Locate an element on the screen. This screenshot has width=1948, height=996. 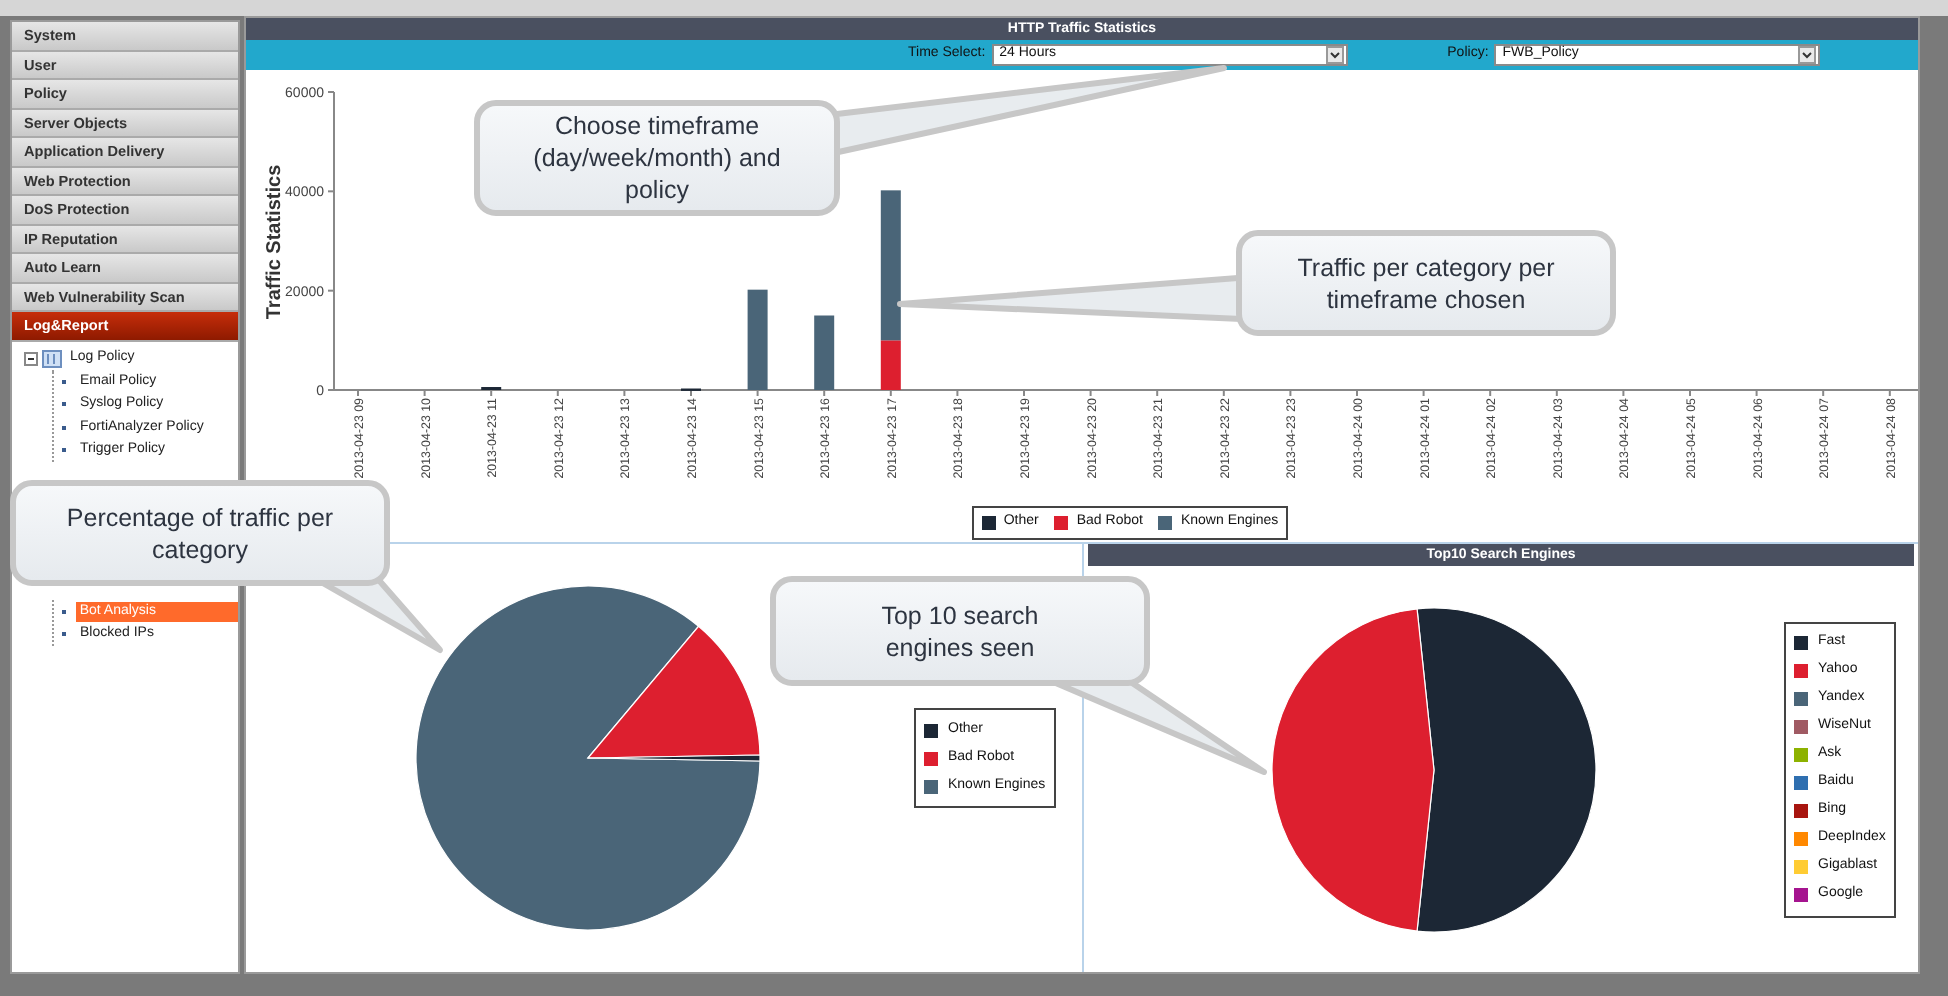
callout-text: Percentage of traffic per category is located at coordinates (200, 533).